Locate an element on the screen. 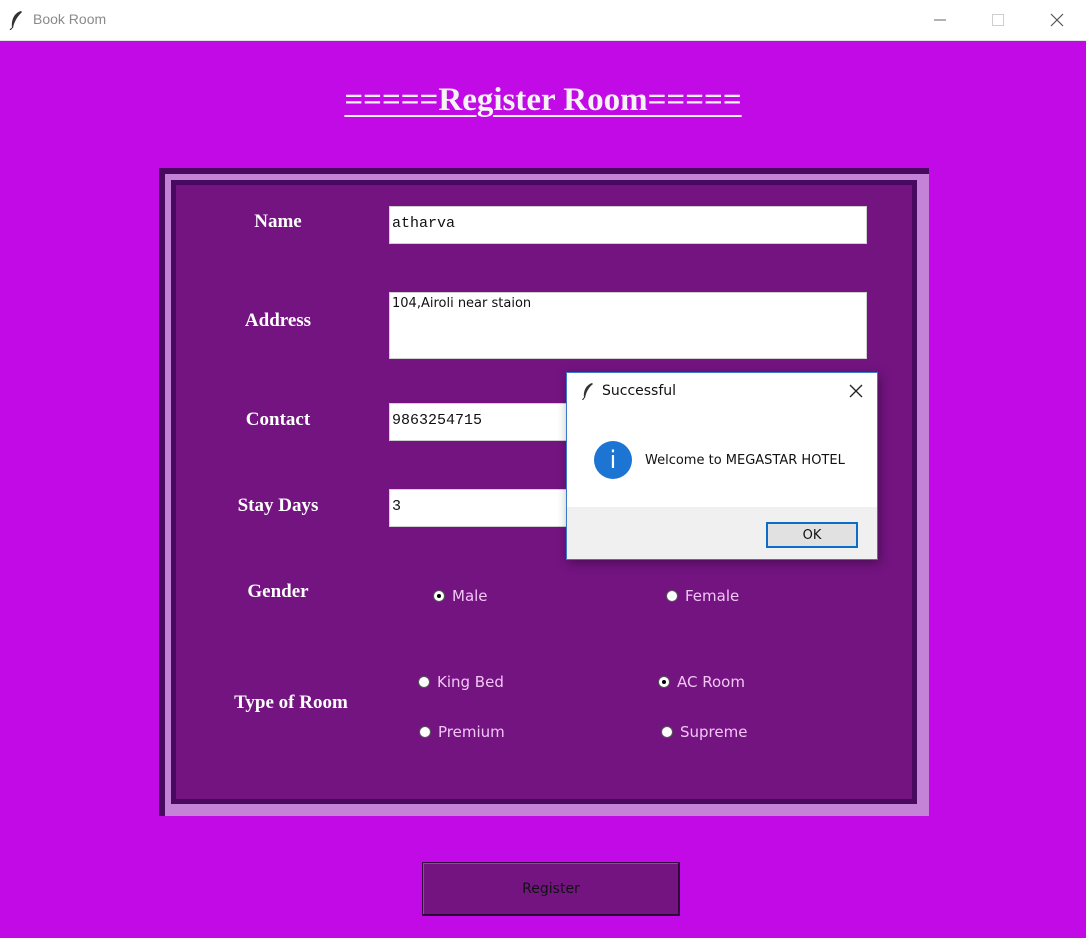 The height and width of the screenshot is (938, 1086). room-ac-room-radio: AC Room is located at coordinates (701, 682).